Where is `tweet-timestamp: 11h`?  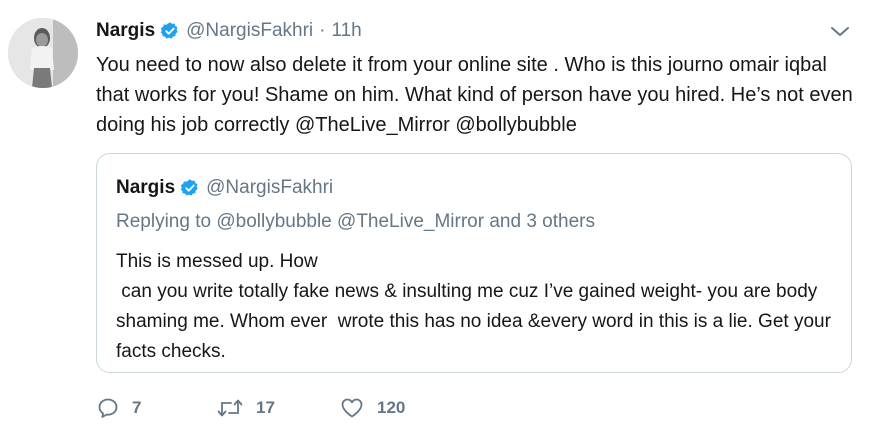 tweet-timestamp: 11h is located at coordinates (346, 31).